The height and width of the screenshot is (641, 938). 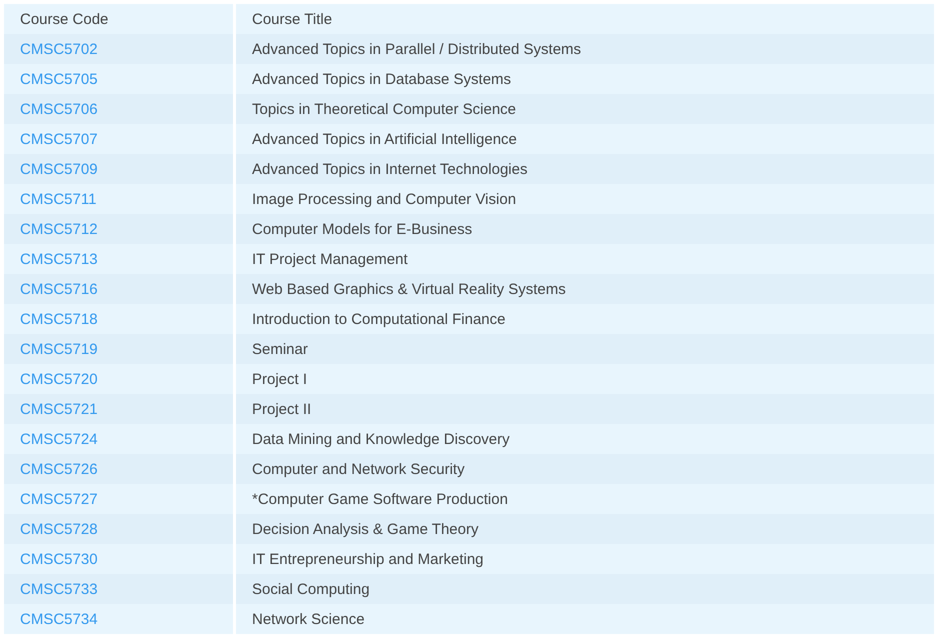 What do you see at coordinates (59, 589) in the screenshot?
I see `course-code-link: CMSC5733` at bounding box center [59, 589].